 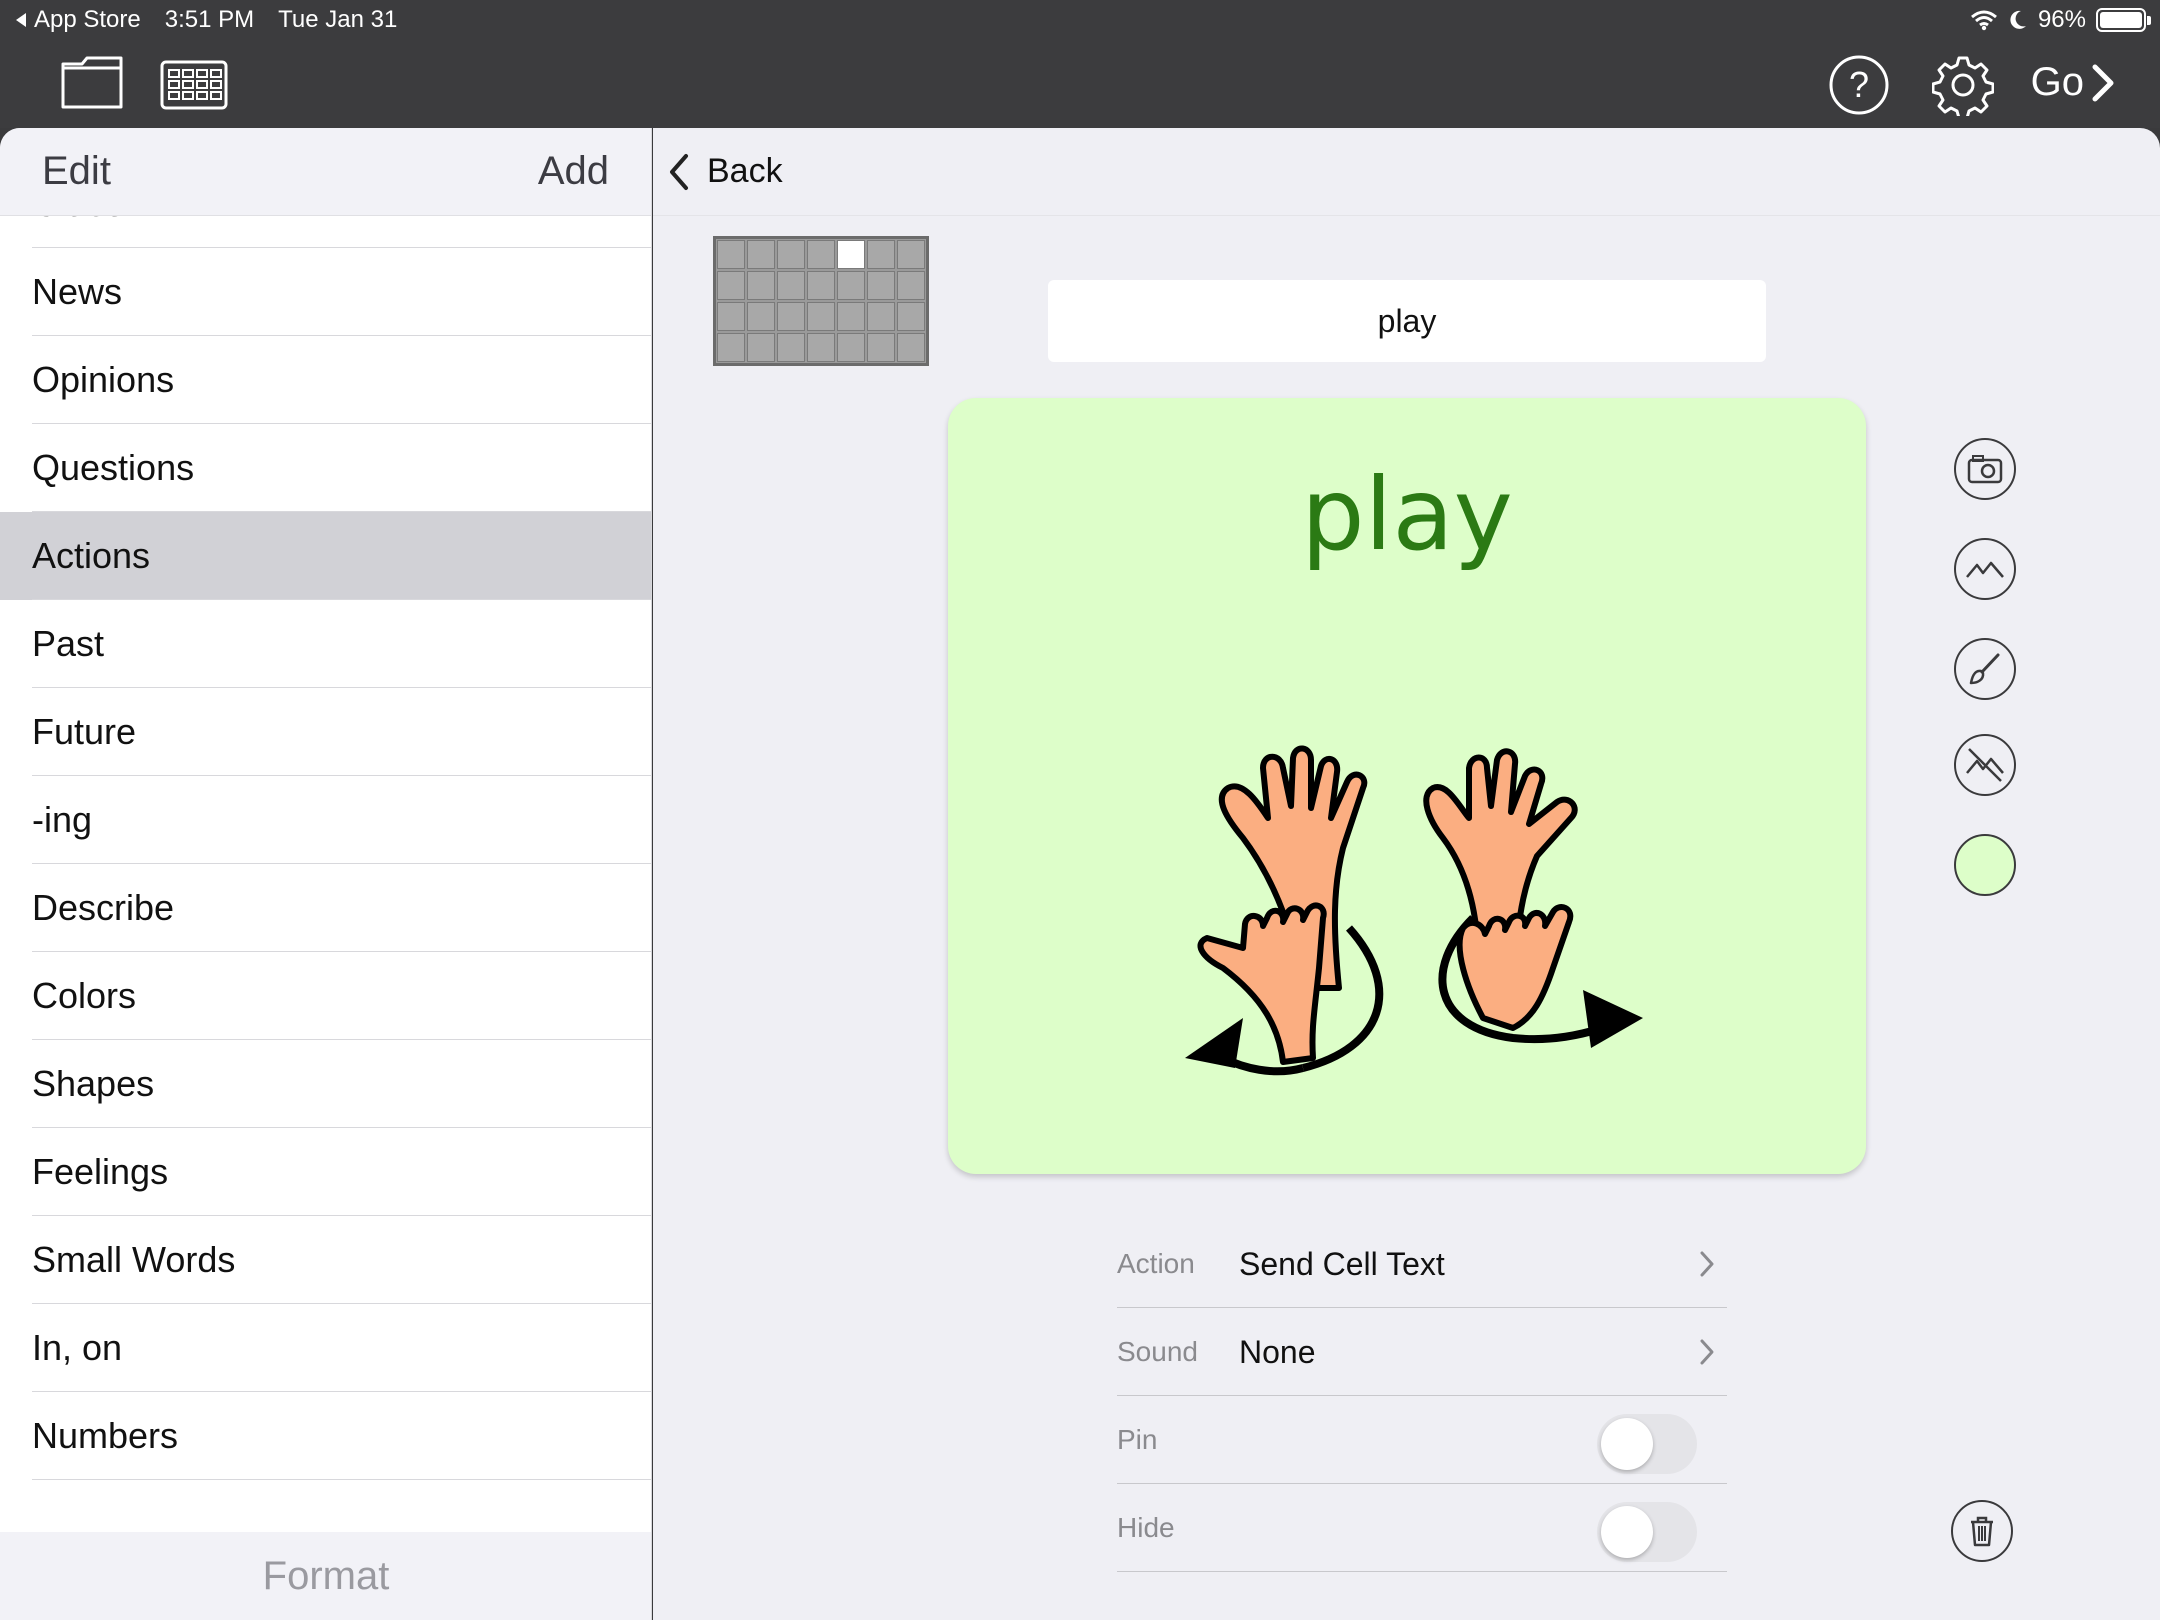 What do you see at coordinates (1146, 1527) in the screenshot?
I see `hide-label: Hide` at bounding box center [1146, 1527].